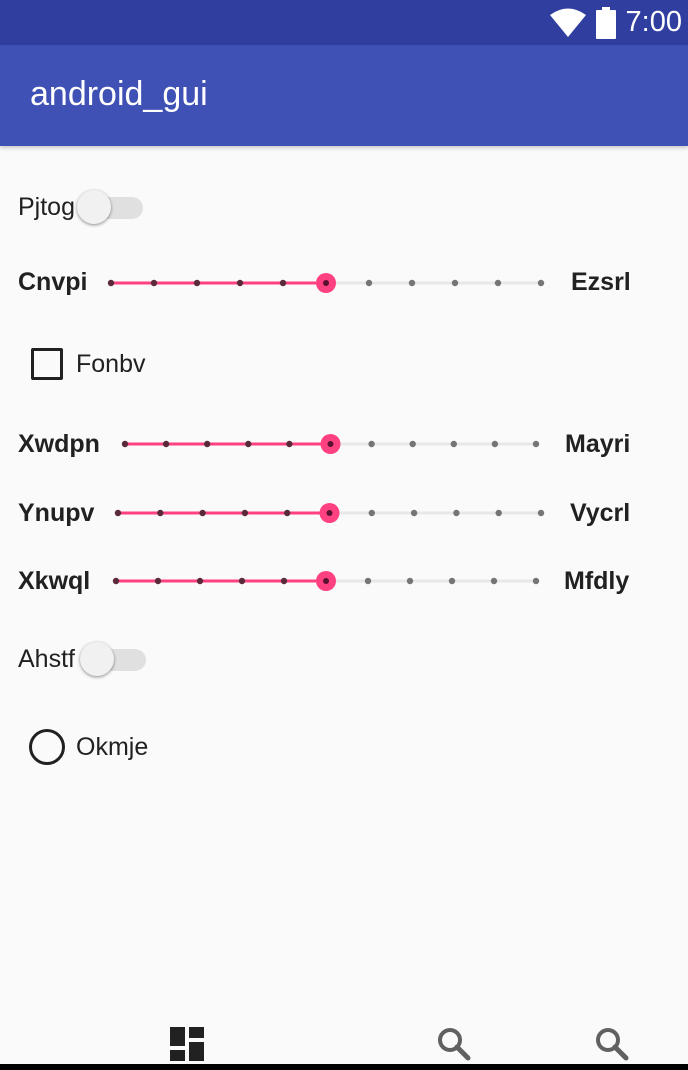 The image size is (688, 1070). I want to click on system-nav-strip, so click(344, 1067).